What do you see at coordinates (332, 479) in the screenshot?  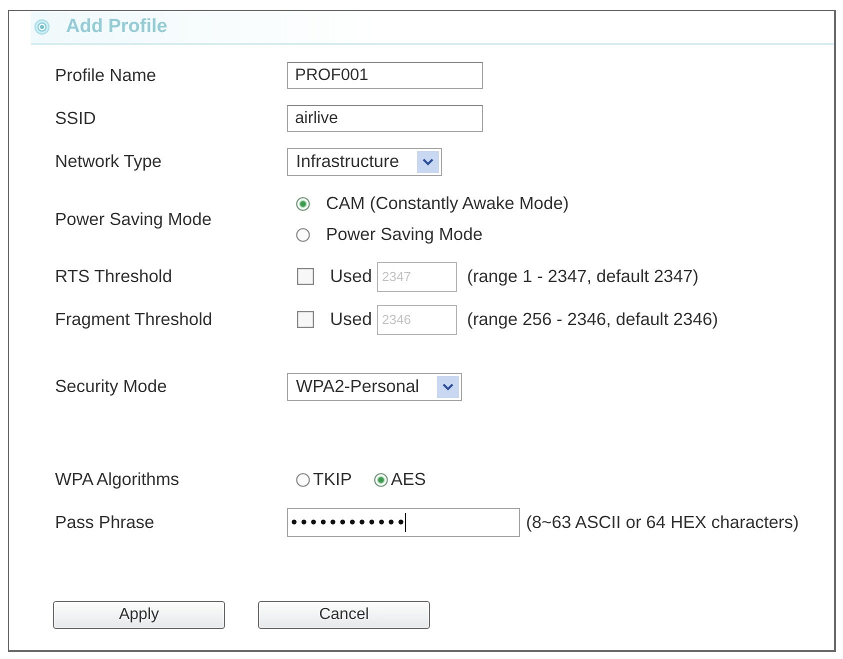 I see `radio-label: TKIP` at bounding box center [332, 479].